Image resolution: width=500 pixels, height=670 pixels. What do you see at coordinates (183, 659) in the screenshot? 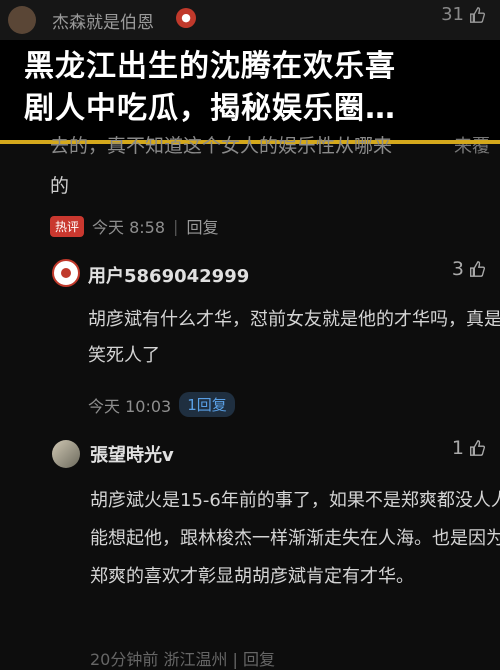
I see `comment-meta: 20分钟前 浙江温州 | 回复` at bounding box center [183, 659].